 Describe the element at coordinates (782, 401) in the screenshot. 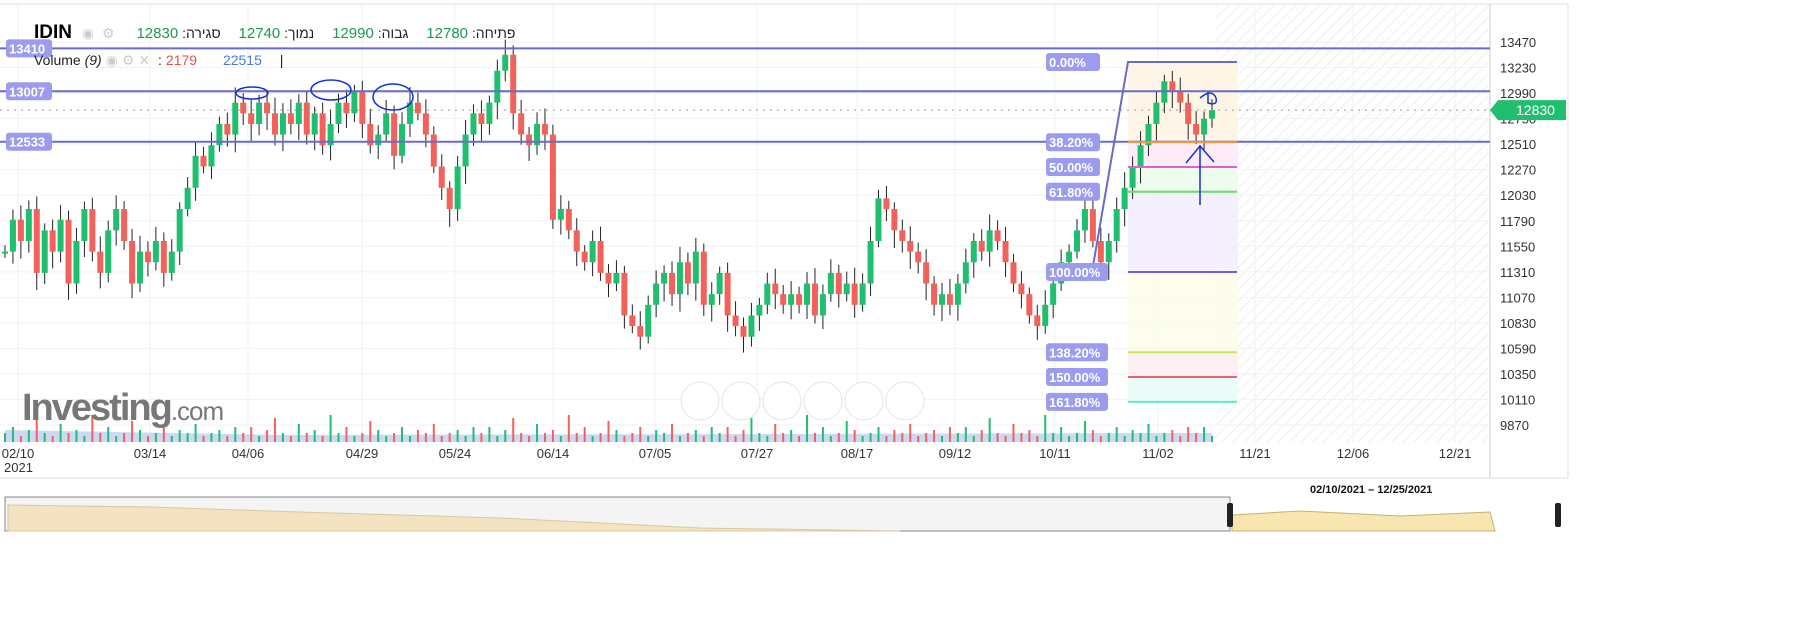

I see `zoom-out-icon` at that location.